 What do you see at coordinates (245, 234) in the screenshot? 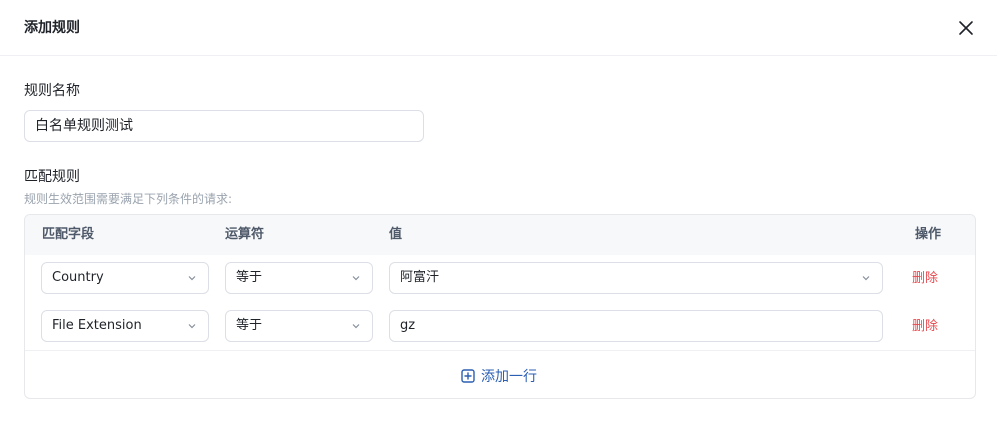
I see `column-header-operator: 运算符` at bounding box center [245, 234].